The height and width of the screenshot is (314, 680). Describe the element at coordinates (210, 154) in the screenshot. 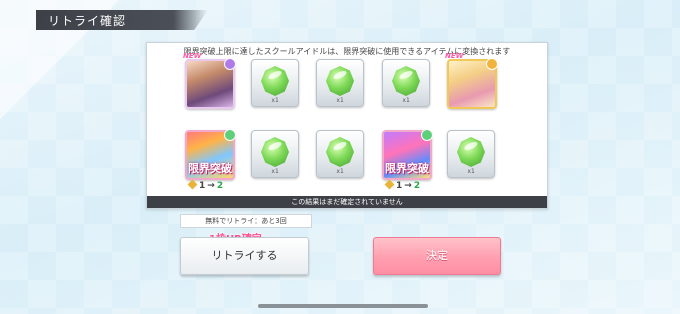

I see `card-slot-6: 限界突破` at that location.